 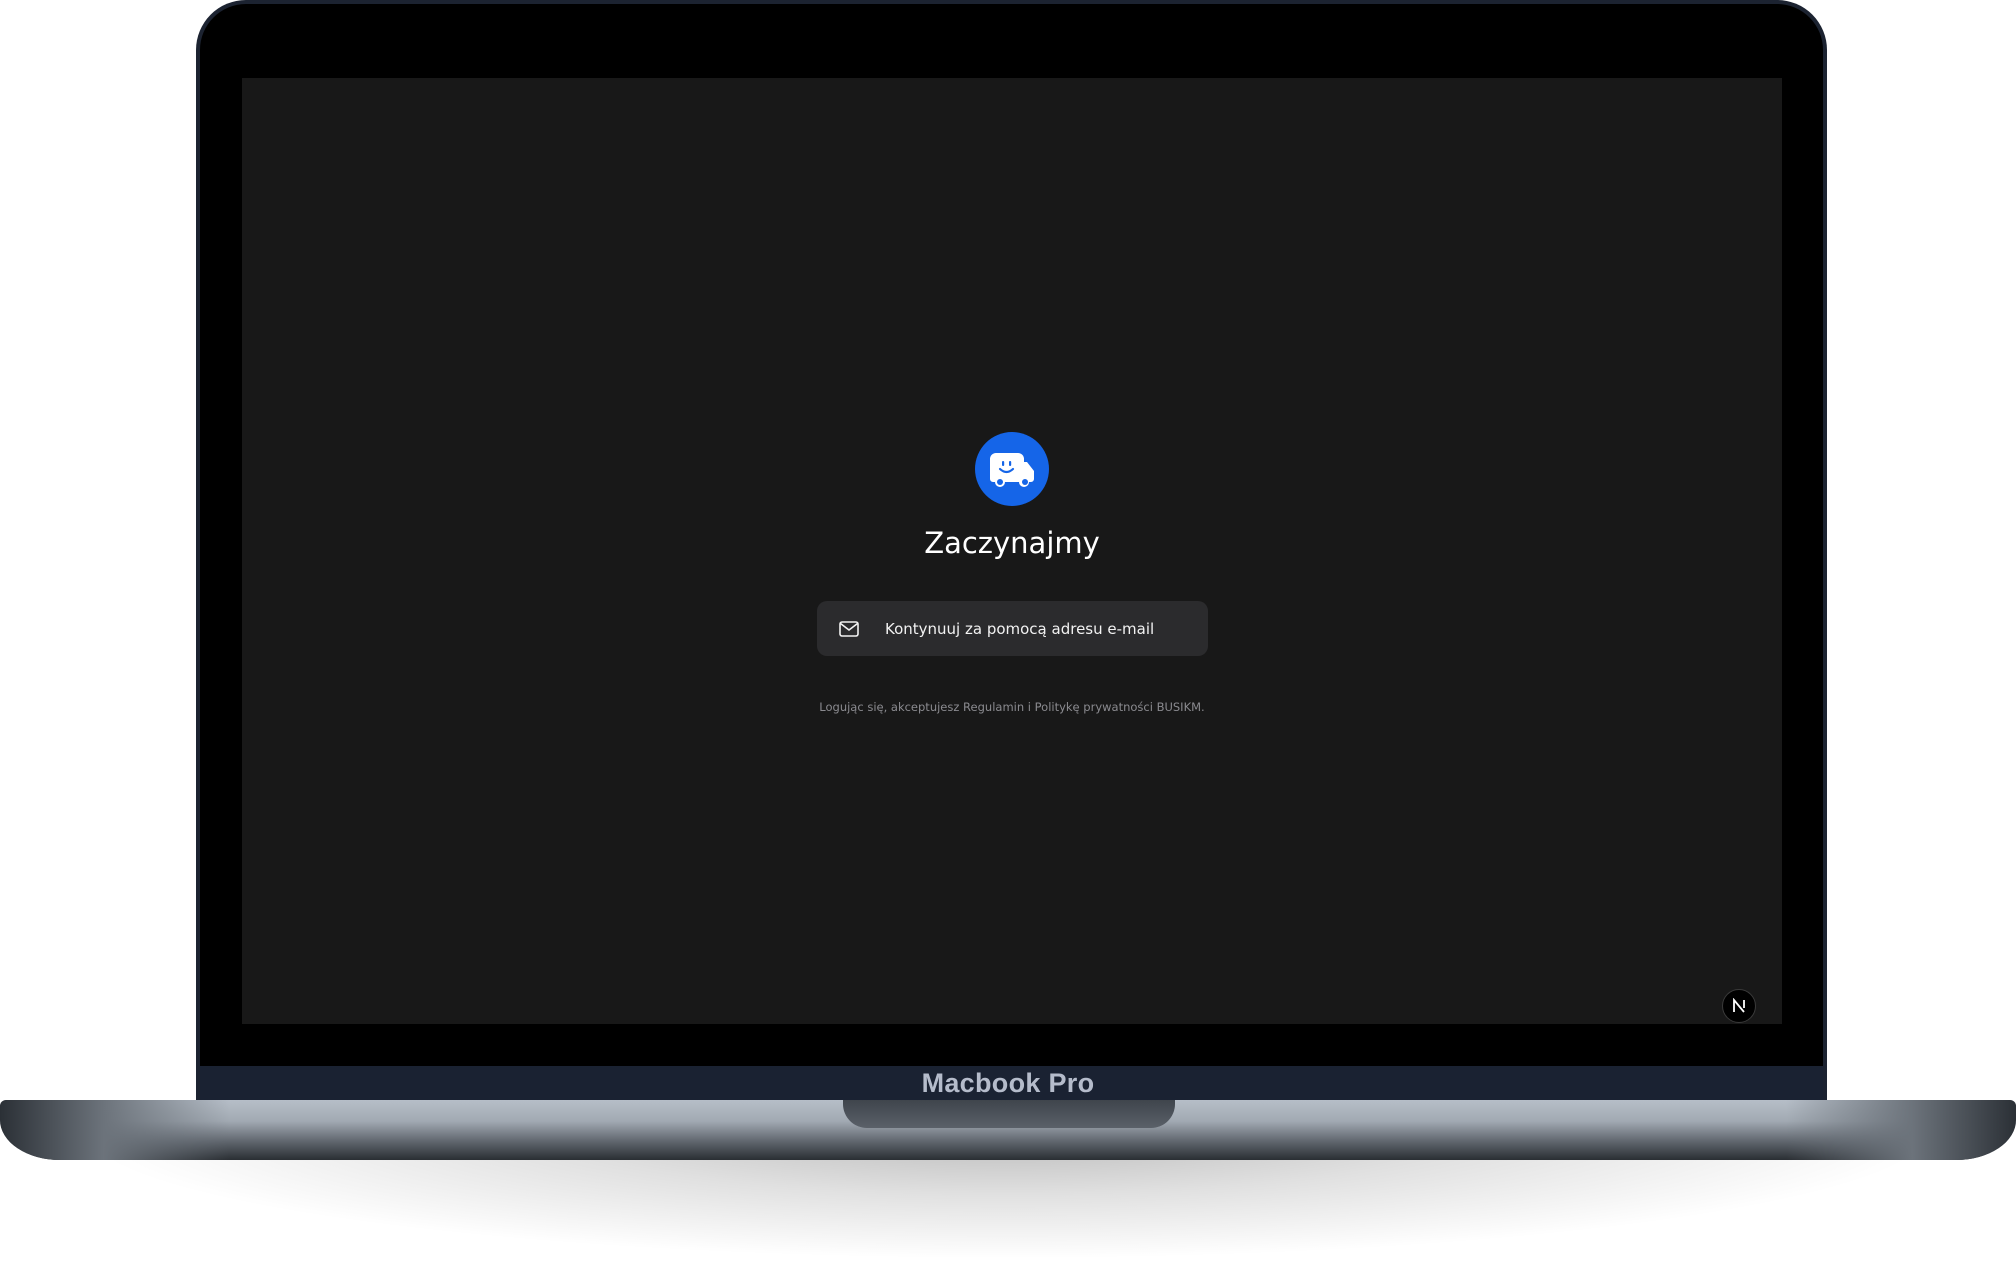 What do you see at coordinates (1008, 1083) in the screenshot?
I see `device-label: Macbook Pro` at bounding box center [1008, 1083].